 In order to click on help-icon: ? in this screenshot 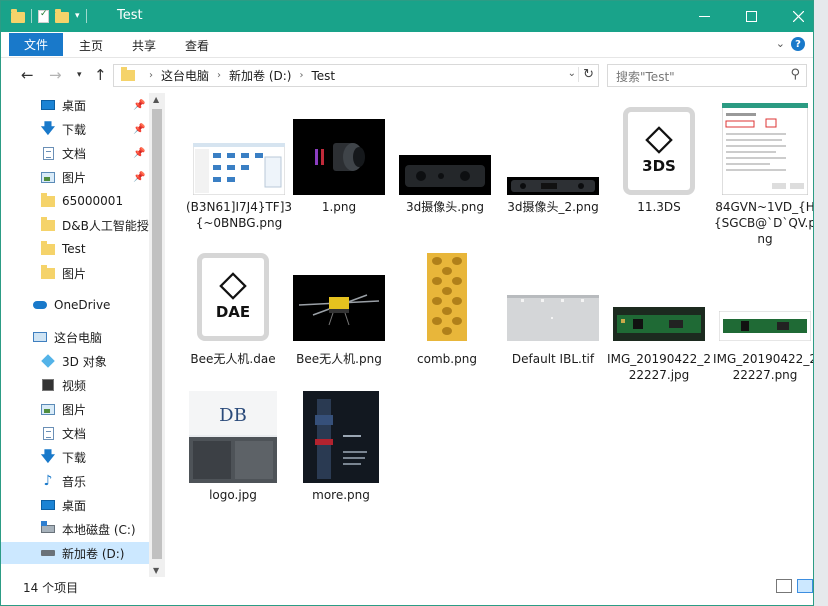, I will do `click(798, 44)`.